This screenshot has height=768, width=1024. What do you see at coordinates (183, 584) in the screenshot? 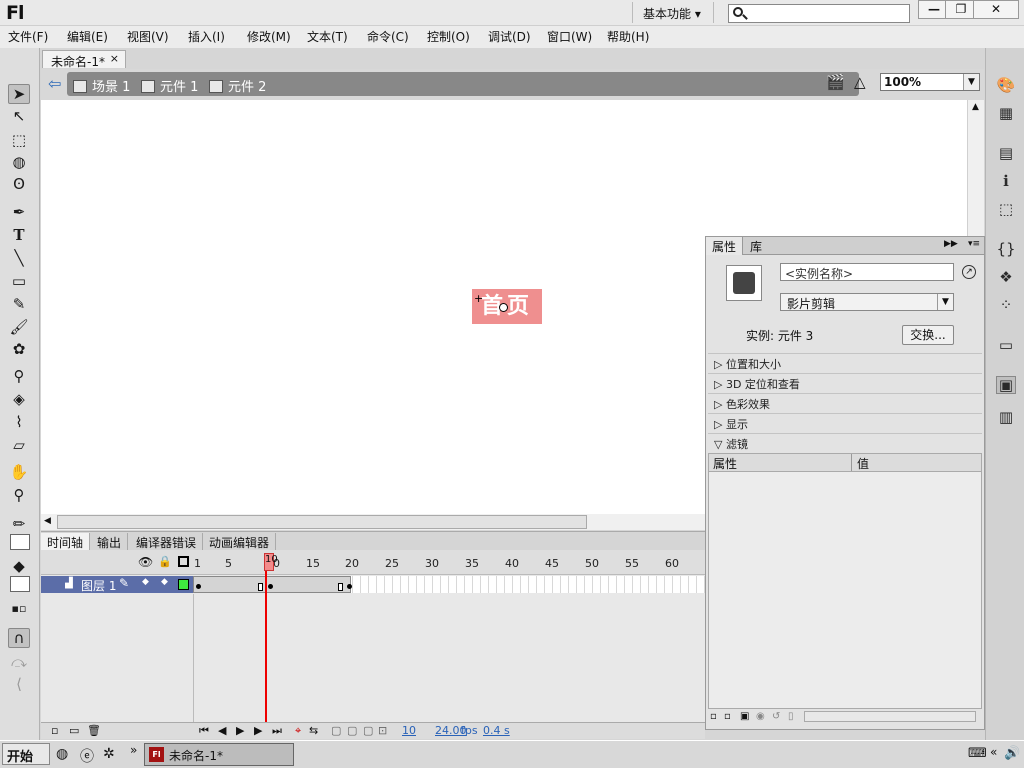
I see `layer-color-swatch` at bounding box center [183, 584].